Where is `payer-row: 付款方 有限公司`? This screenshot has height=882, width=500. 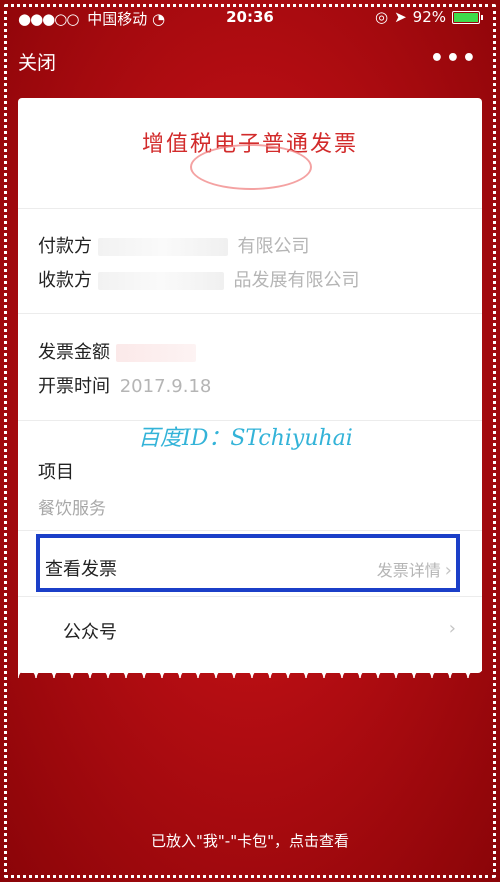
payer-row: 付款方 有限公司 is located at coordinates (173, 245).